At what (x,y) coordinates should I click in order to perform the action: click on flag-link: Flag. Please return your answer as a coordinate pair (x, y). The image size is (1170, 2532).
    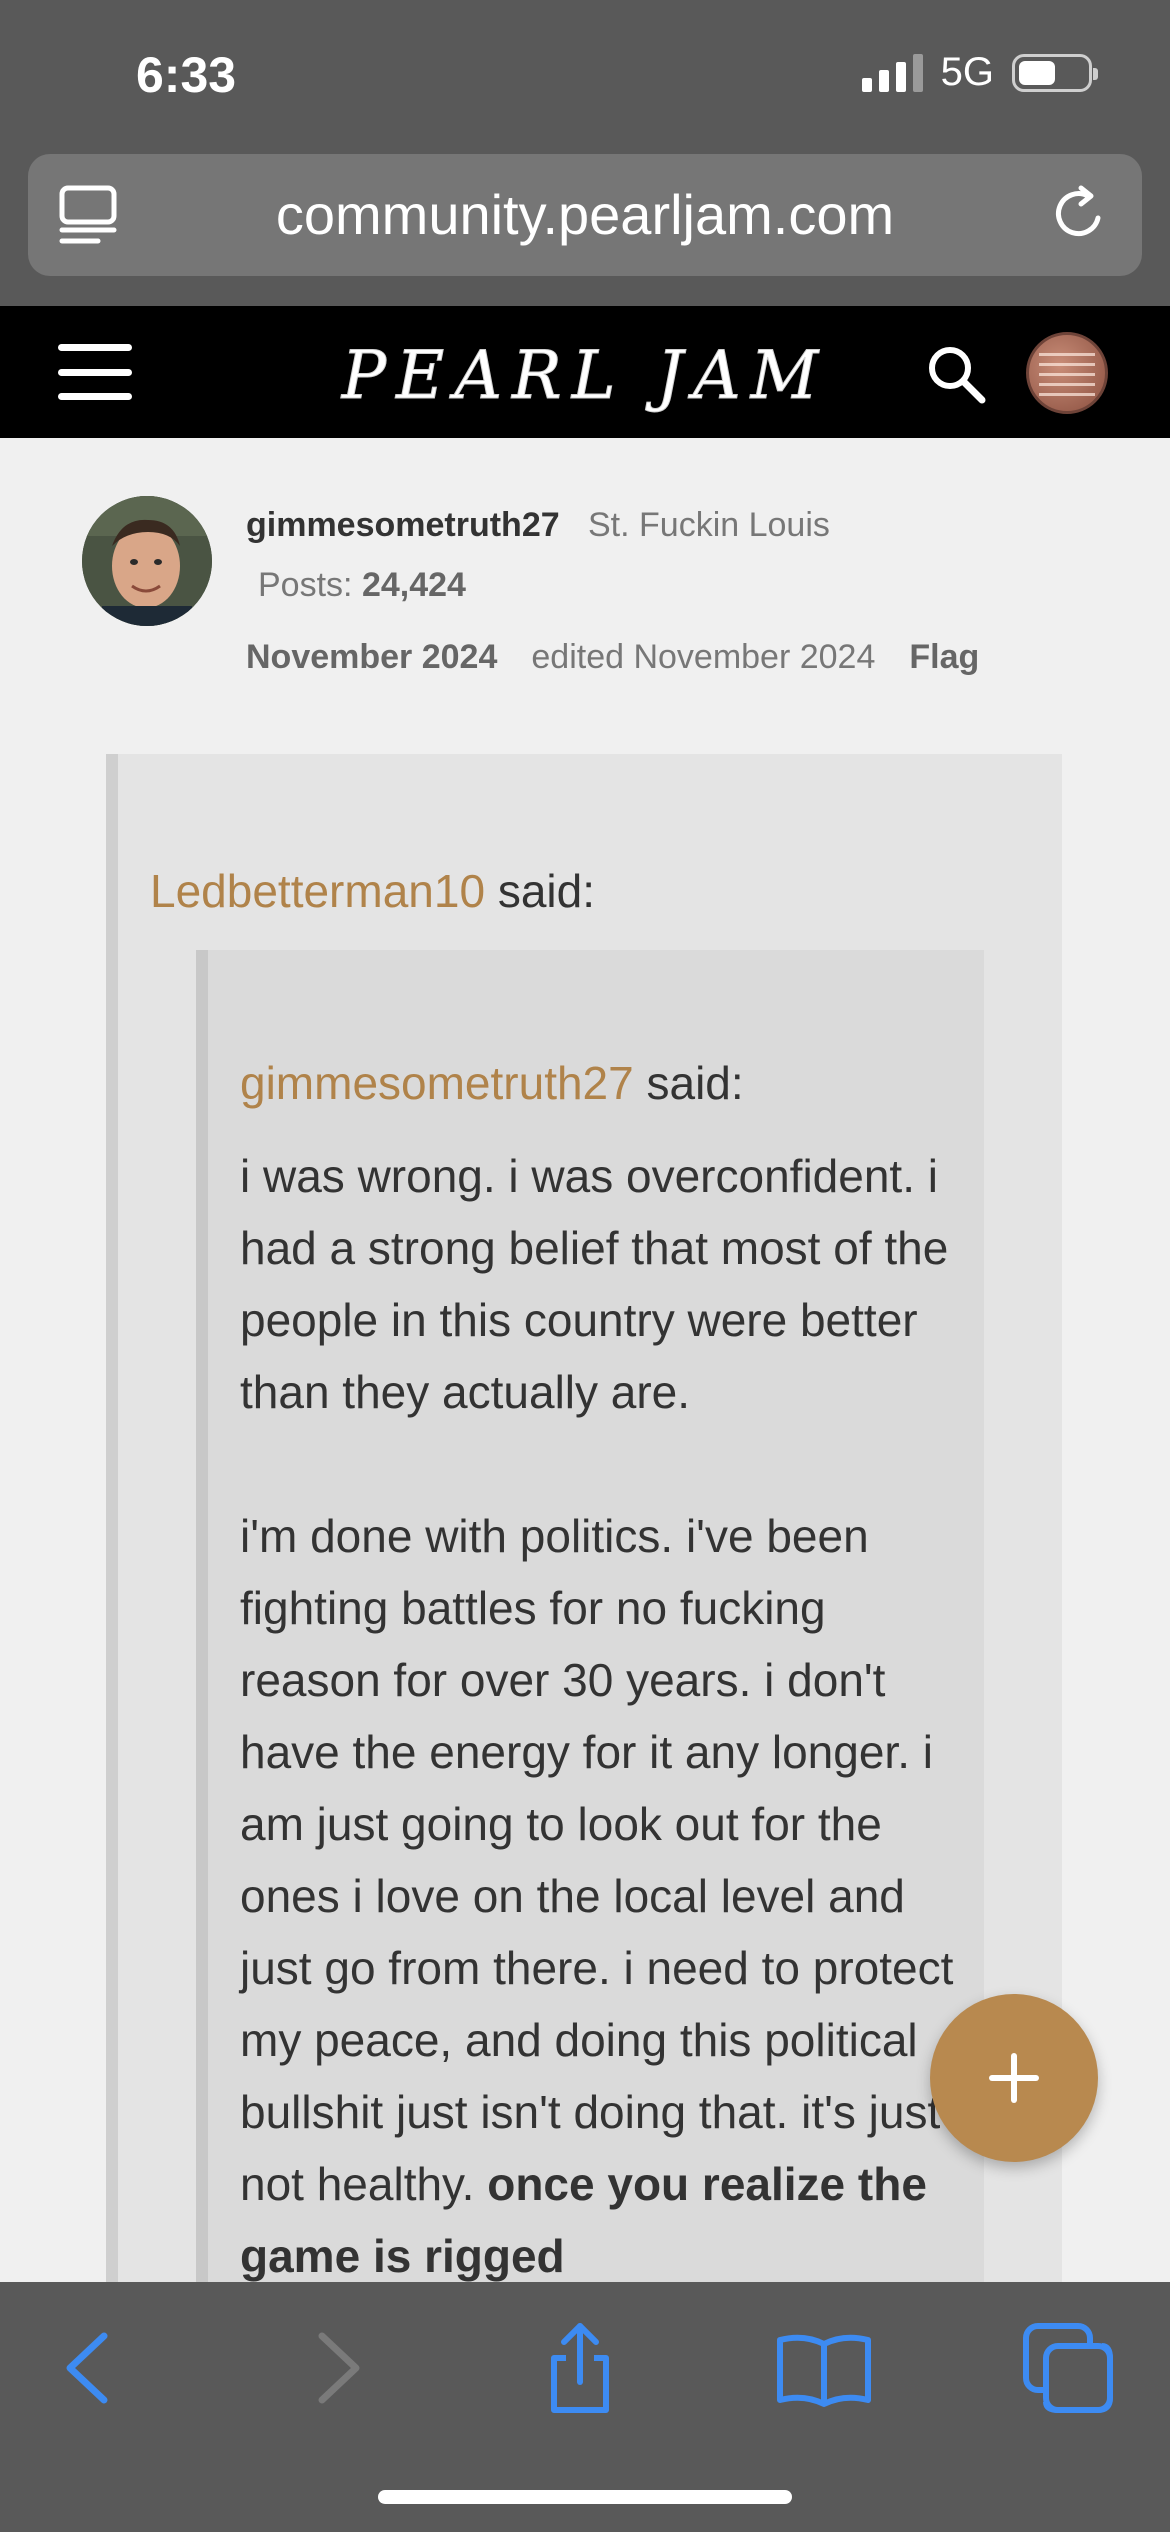
    Looking at the image, I should click on (944, 657).